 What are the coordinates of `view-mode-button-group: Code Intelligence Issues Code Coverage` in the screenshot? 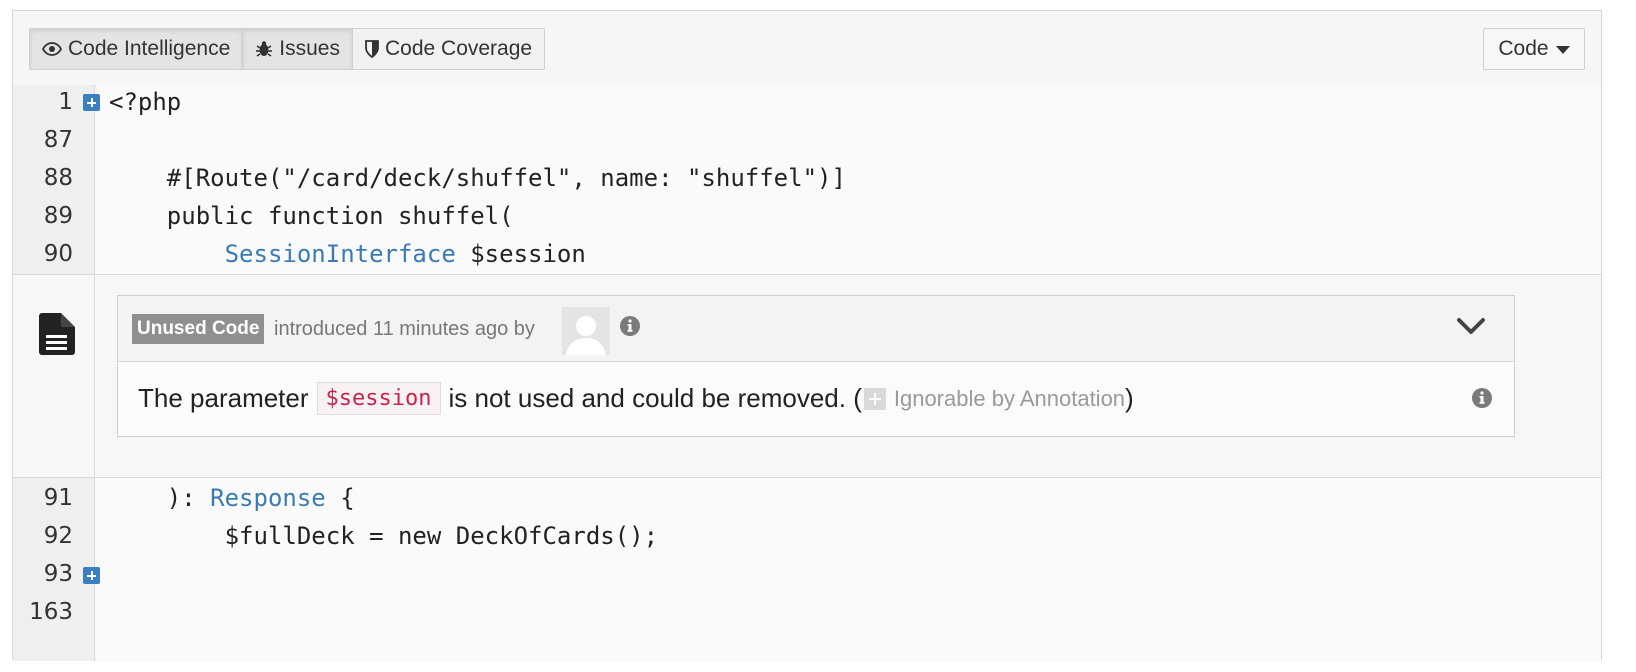 It's located at (287, 49).